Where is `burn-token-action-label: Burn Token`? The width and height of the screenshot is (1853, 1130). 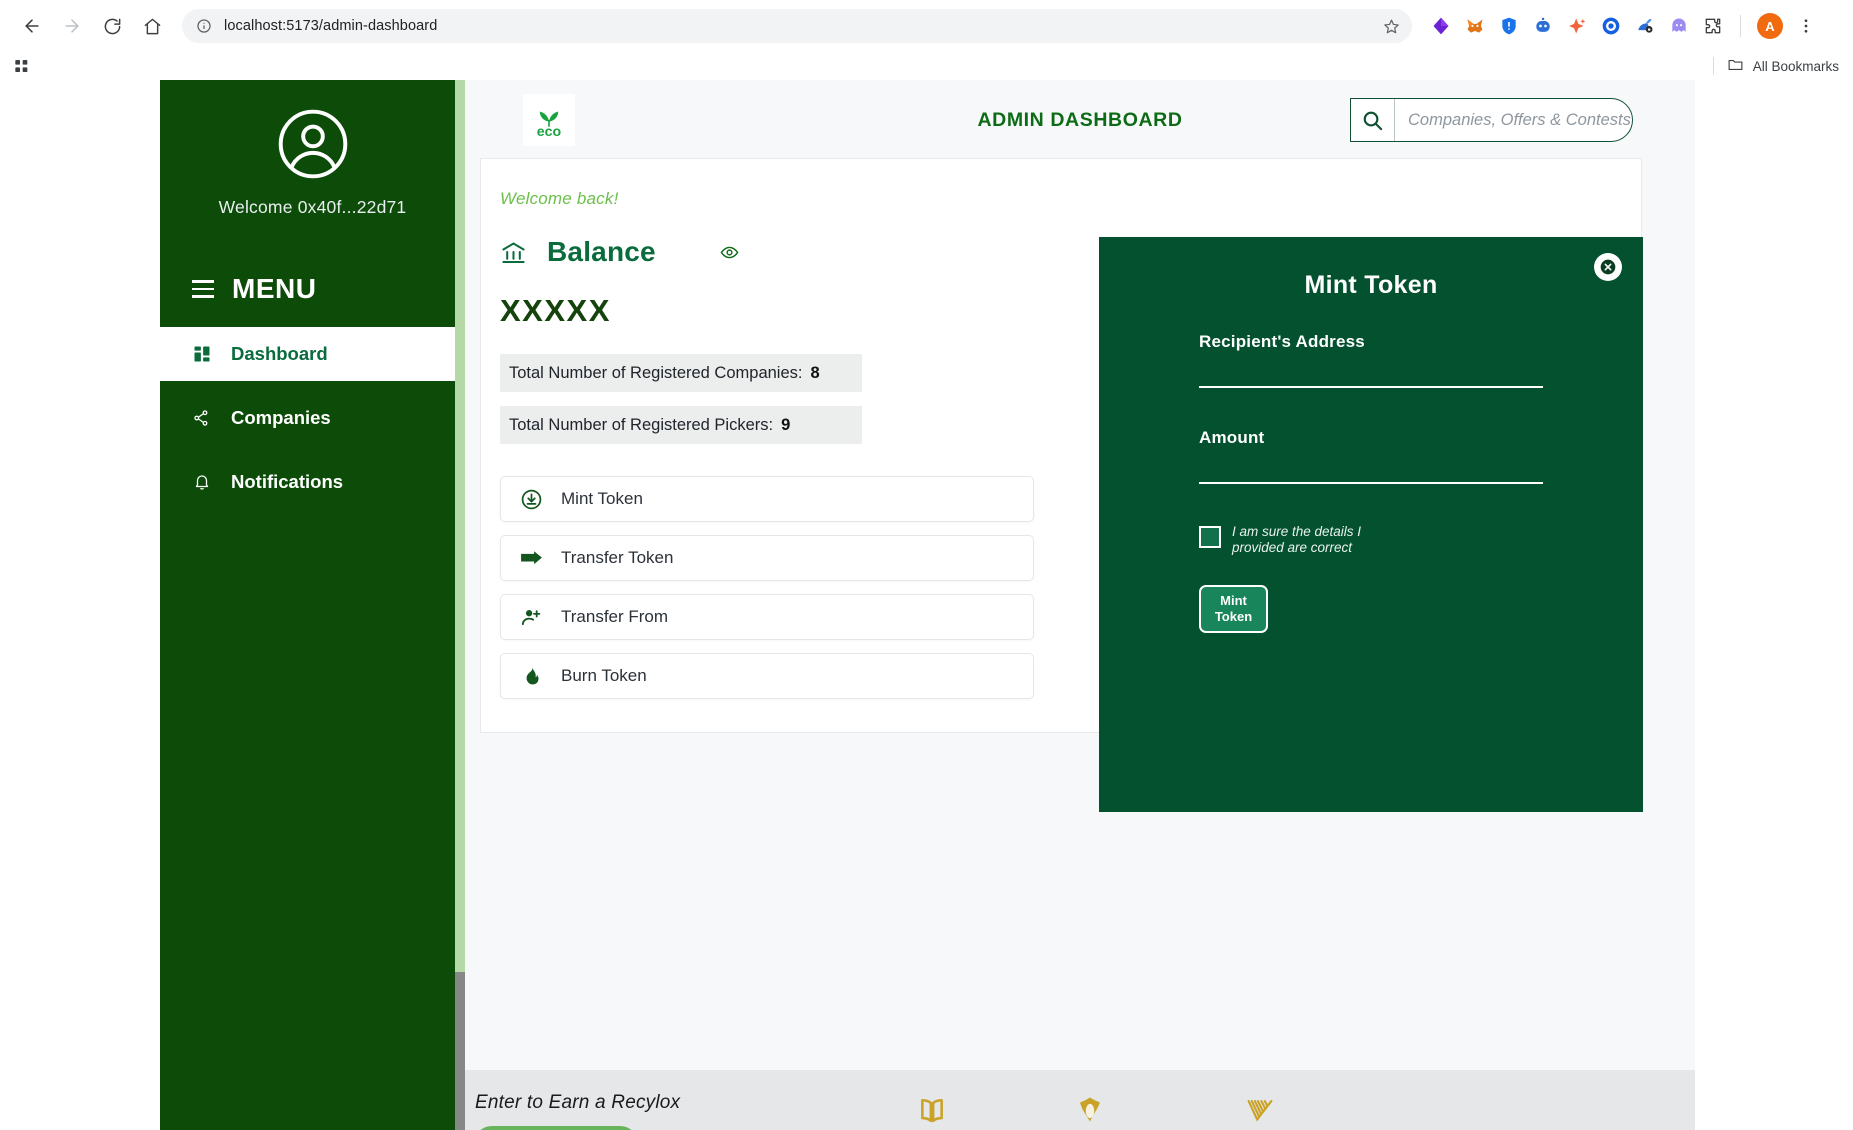 burn-token-action-label: Burn Token is located at coordinates (604, 675).